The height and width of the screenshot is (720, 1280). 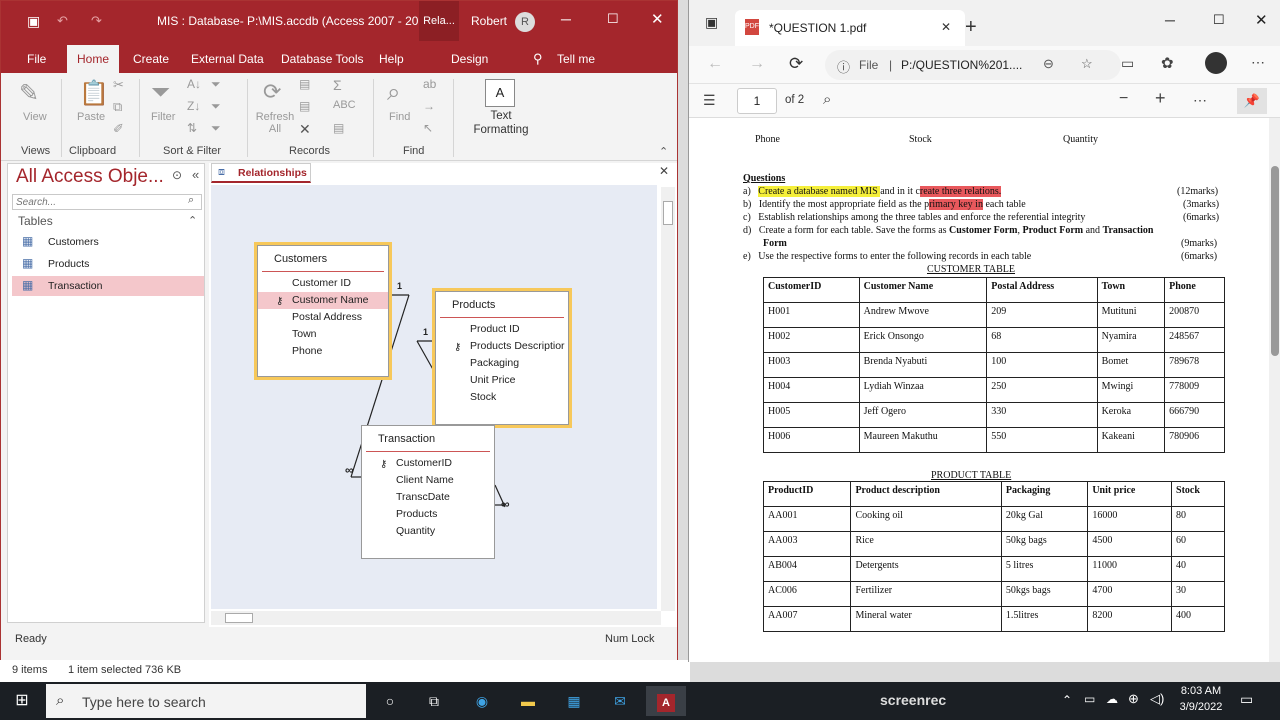 What do you see at coordinates (93, 59) in the screenshot?
I see `tab-home: Home` at bounding box center [93, 59].